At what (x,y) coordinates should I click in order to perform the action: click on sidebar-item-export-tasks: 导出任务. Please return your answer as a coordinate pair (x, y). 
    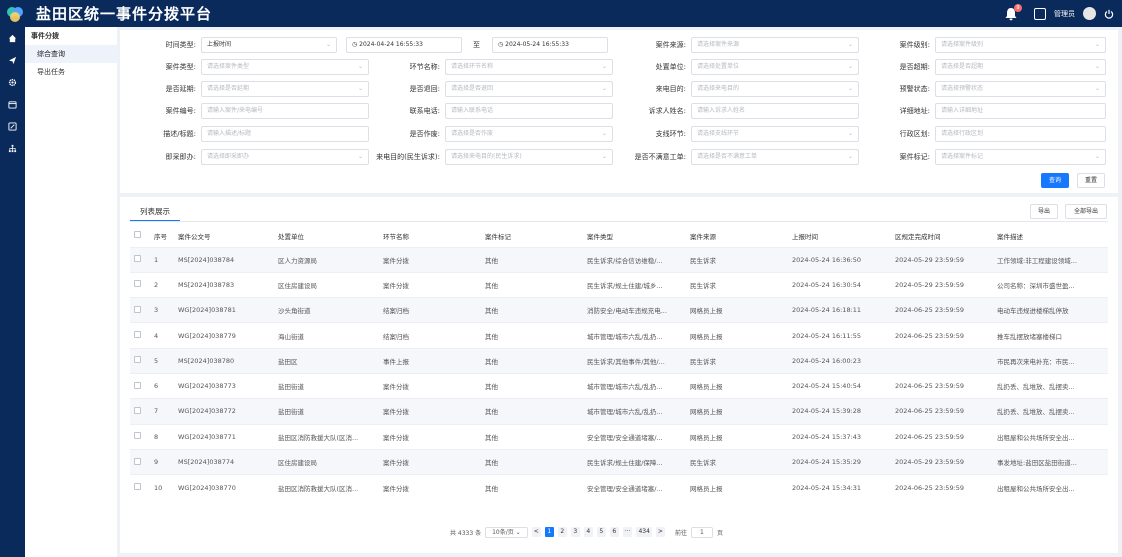
    Looking at the image, I should click on (71, 72).